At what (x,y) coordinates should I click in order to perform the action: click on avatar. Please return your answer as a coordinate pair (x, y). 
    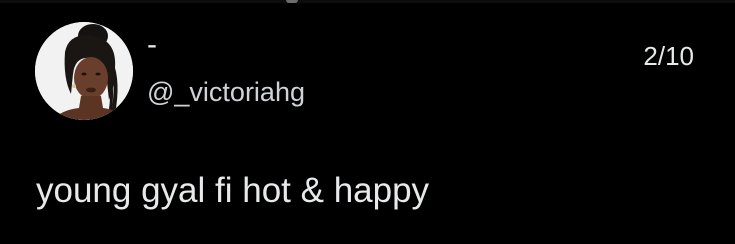
    Looking at the image, I should click on (84, 71).